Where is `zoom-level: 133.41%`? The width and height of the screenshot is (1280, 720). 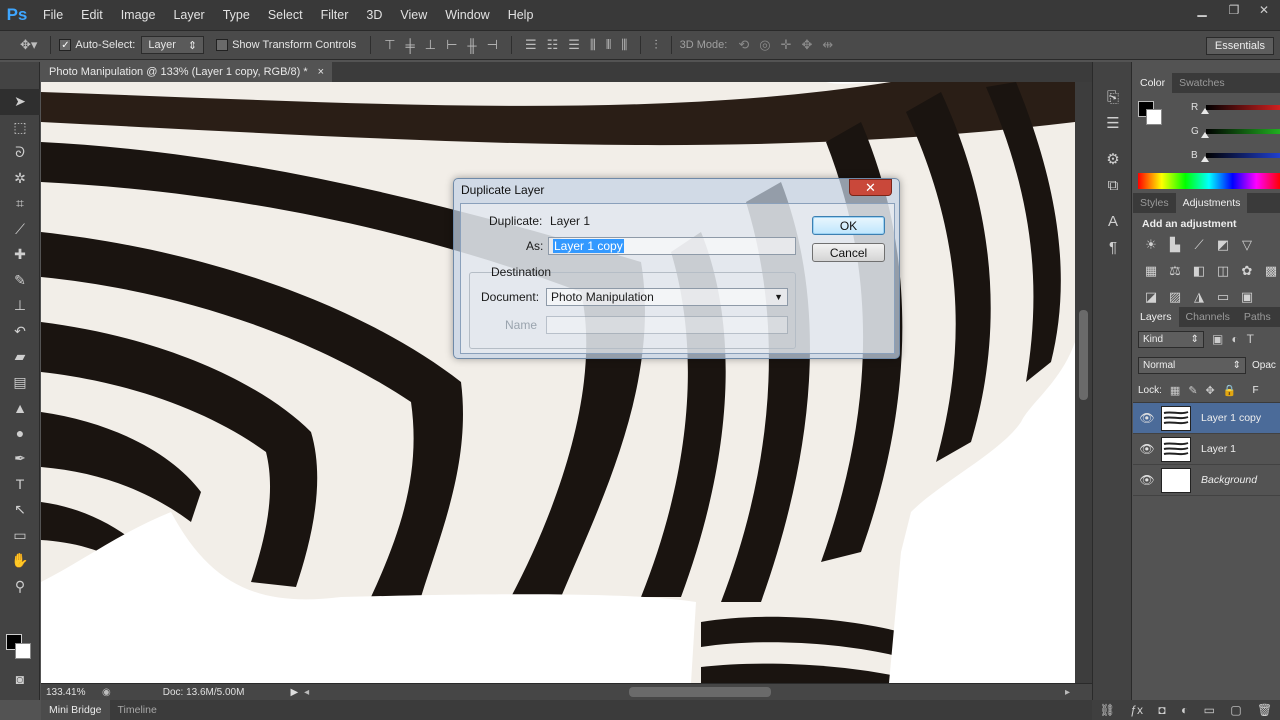
zoom-level: 133.41% is located at coordinates (71, 692).